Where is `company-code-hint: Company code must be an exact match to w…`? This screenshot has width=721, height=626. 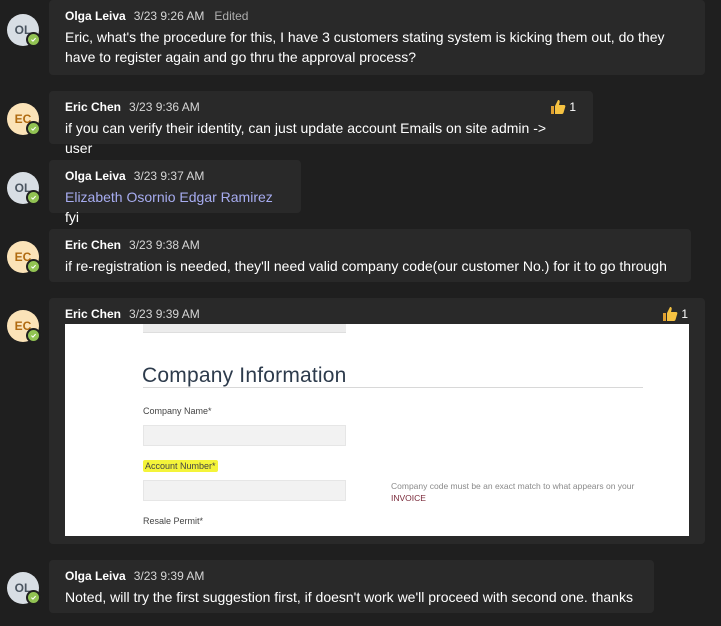
company-code-hint: Company code must be an exact match to w… is located at coordinates (513, 492).